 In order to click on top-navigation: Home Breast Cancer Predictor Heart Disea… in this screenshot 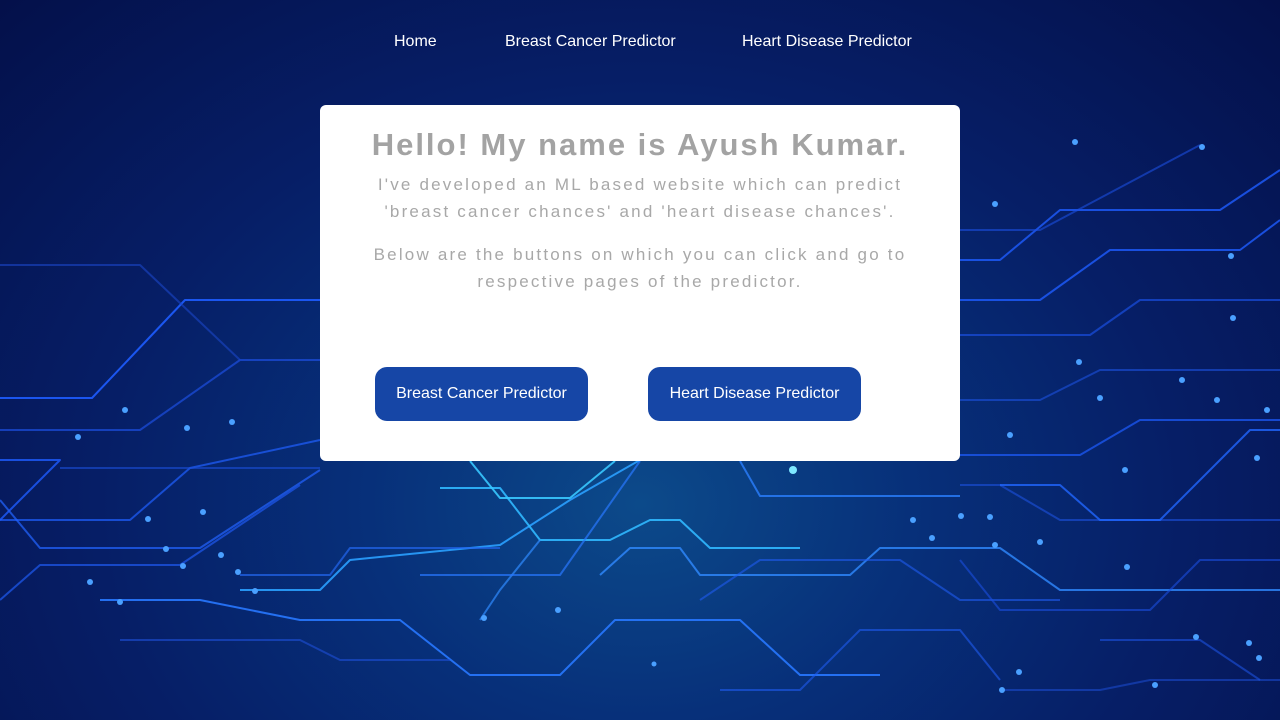, I will do `click(640, 43)`.